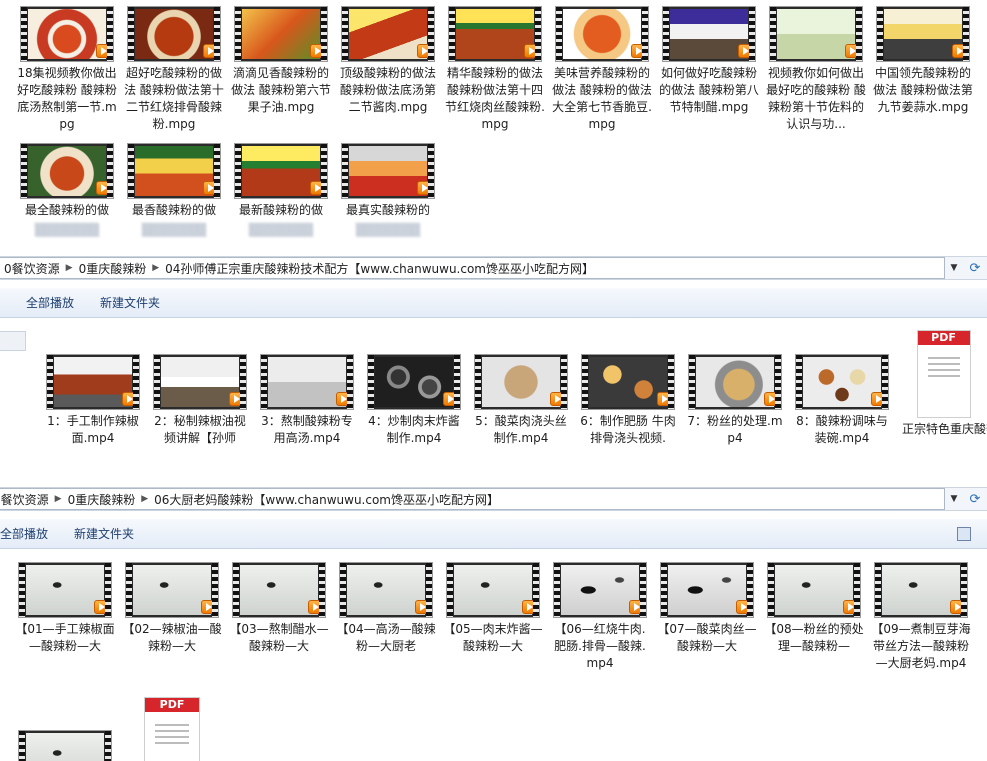 The image size is (987, 761). I want to click on video-file-item: 1：手工制作辣椒面.mp4, so click(93, 400).